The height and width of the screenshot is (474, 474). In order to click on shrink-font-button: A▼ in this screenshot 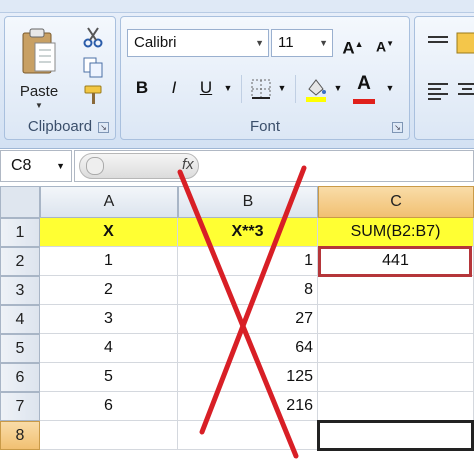, I will do `click(385, 44)`.